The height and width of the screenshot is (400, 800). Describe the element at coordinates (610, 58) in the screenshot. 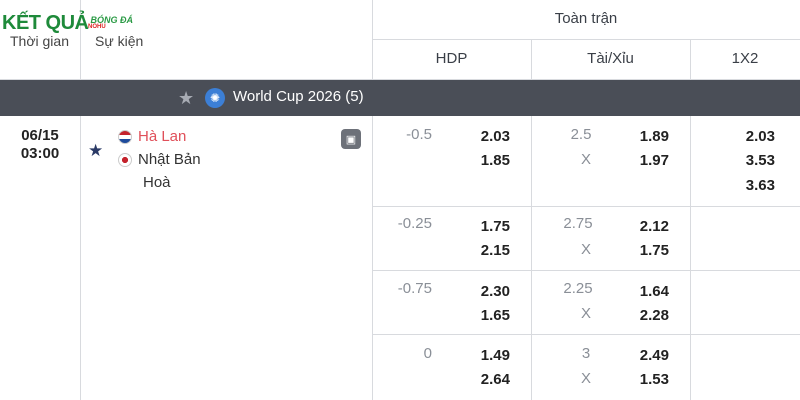

I see `column-header-over-under: Tài/Xỉu` at that location.